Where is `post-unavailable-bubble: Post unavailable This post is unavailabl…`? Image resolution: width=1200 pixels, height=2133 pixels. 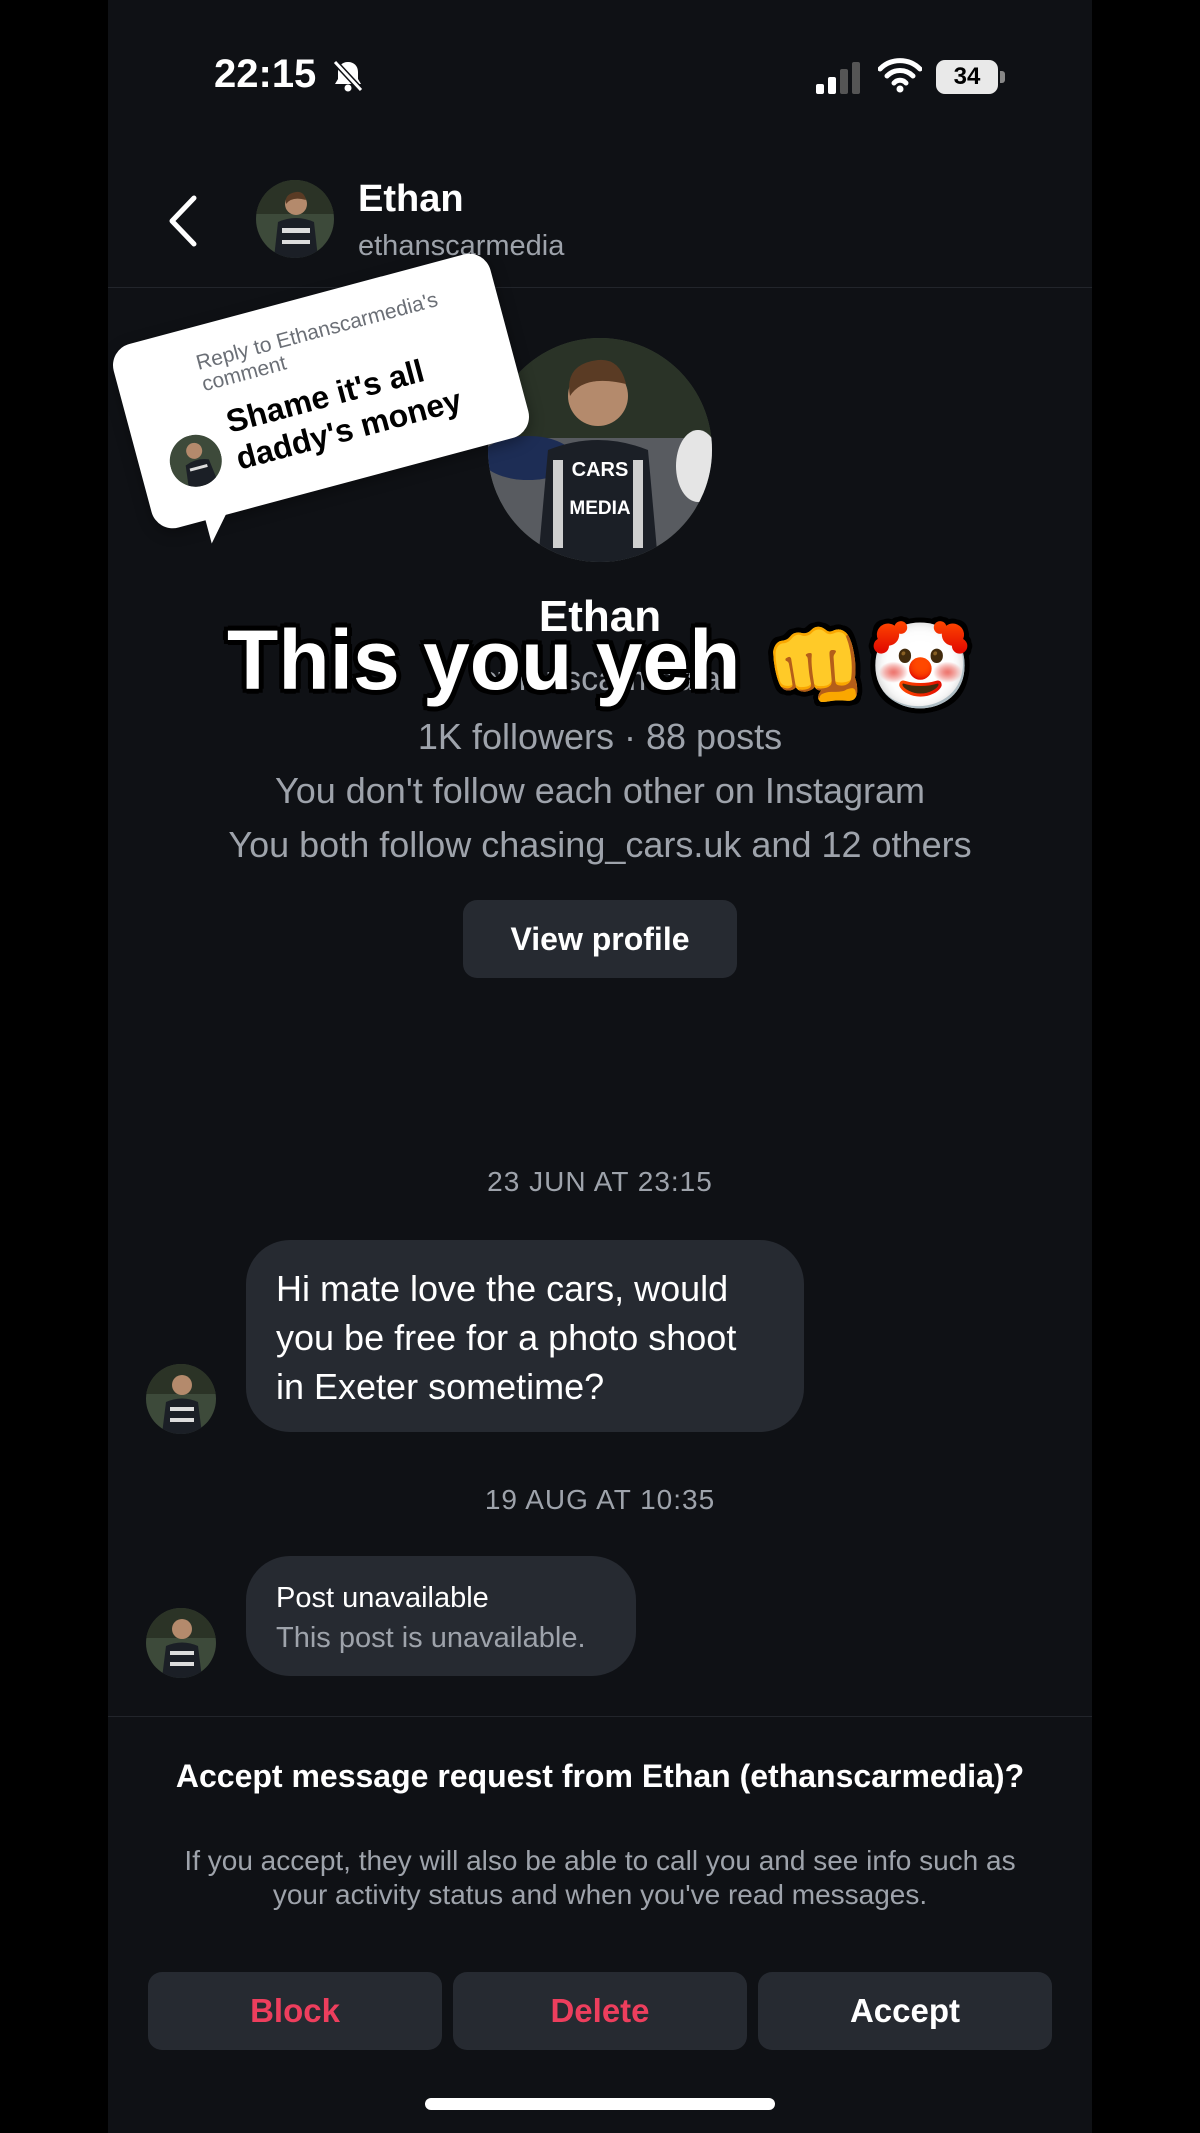 post-unavailable-bubble: Post unavailable This post is unavailabl… is located at coordinates (441, 1616).